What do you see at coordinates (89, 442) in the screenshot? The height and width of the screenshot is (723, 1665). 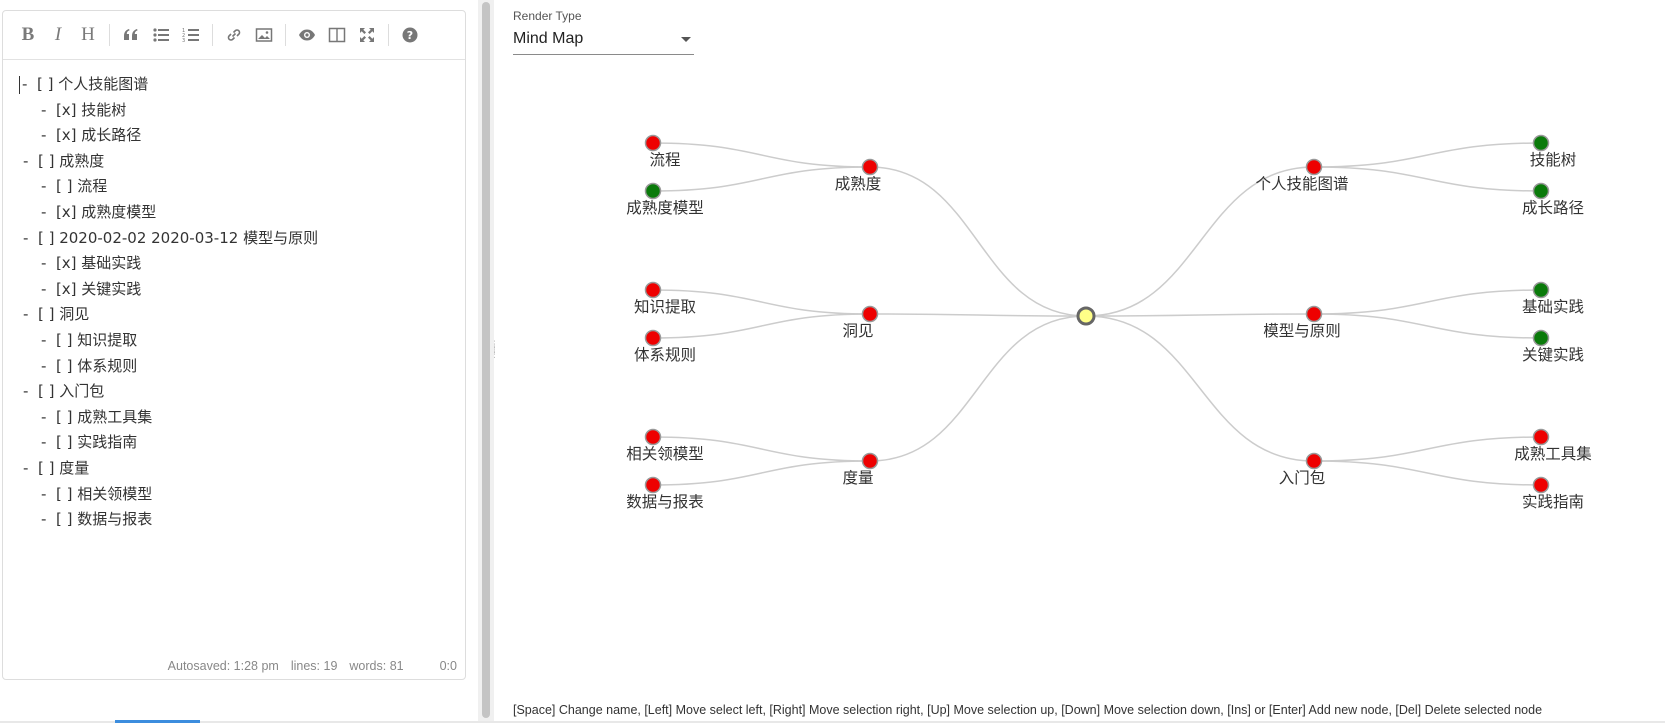 I see `editor-line-text: - [ ] 实践指南` at bounding box center [89, 442].